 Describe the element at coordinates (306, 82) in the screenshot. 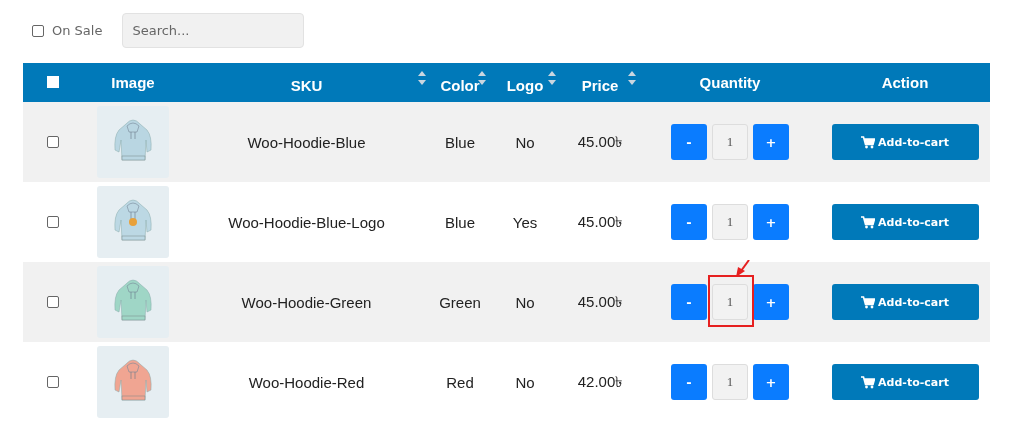

I see `column-header: SKU` at that location.